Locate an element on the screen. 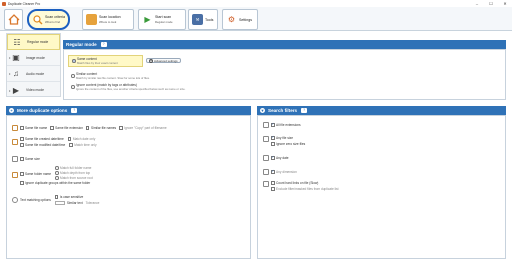 The height and width of the screenshot is (271, 512). same-size-label: Same size is located at coordinates (32, 159).